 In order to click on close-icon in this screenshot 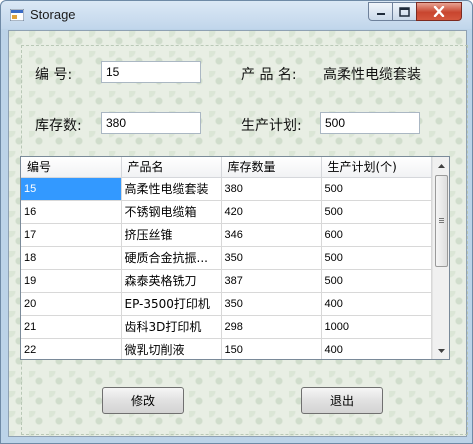, I will do `click(439, 11)`.